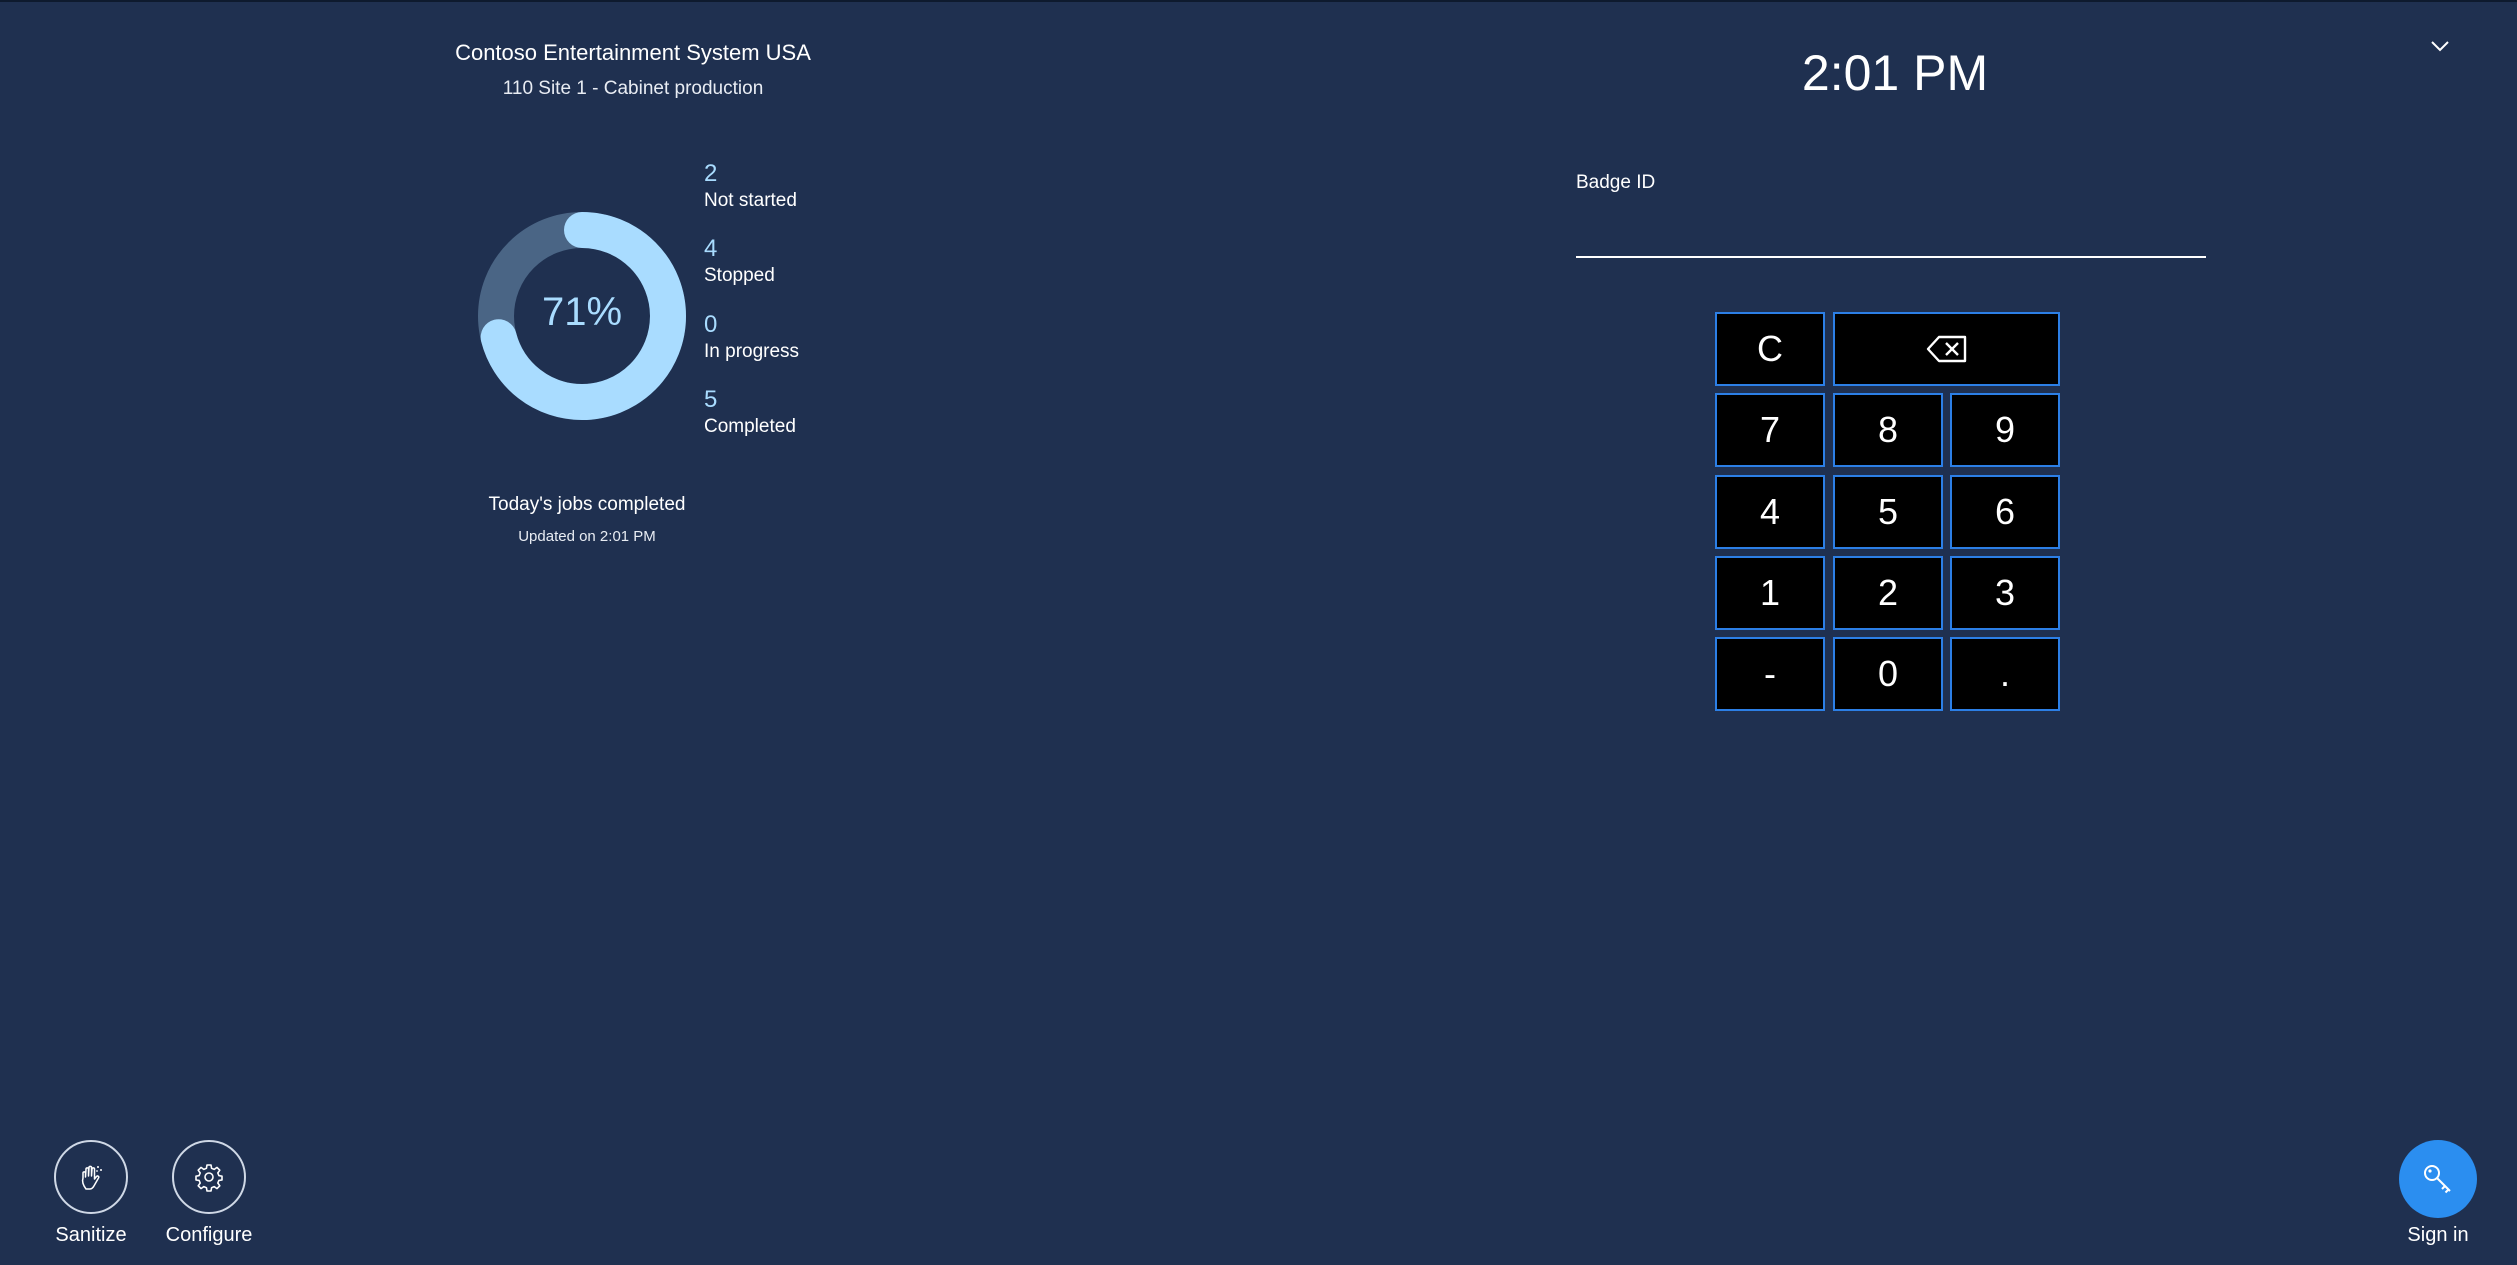 This screenshot has height=1265, width=2517. I want to click on stat-count: 2, so click(711, 173).